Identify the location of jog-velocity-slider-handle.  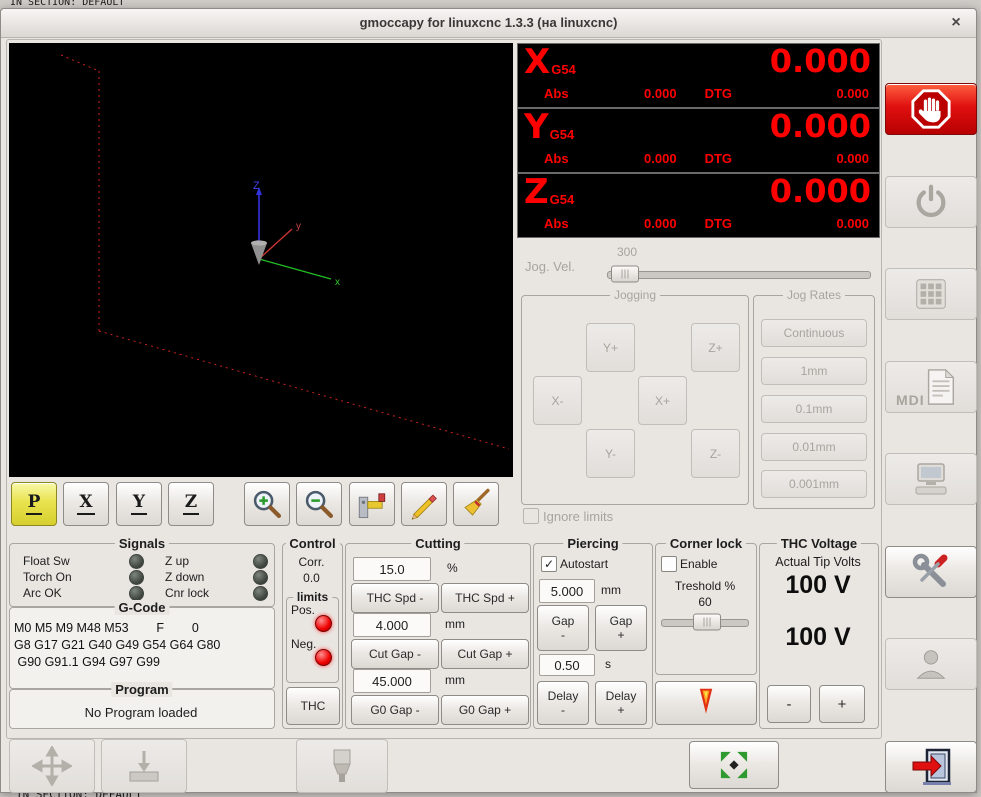
(625, 274).